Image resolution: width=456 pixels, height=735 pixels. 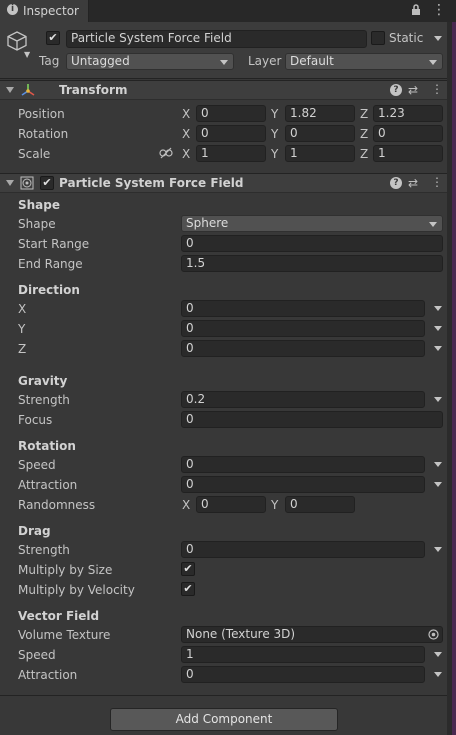 What do you see at coordinates (303, 654) in the screenshot?
I see `vector-speed-field: 1` at bounding box center [303, 654].